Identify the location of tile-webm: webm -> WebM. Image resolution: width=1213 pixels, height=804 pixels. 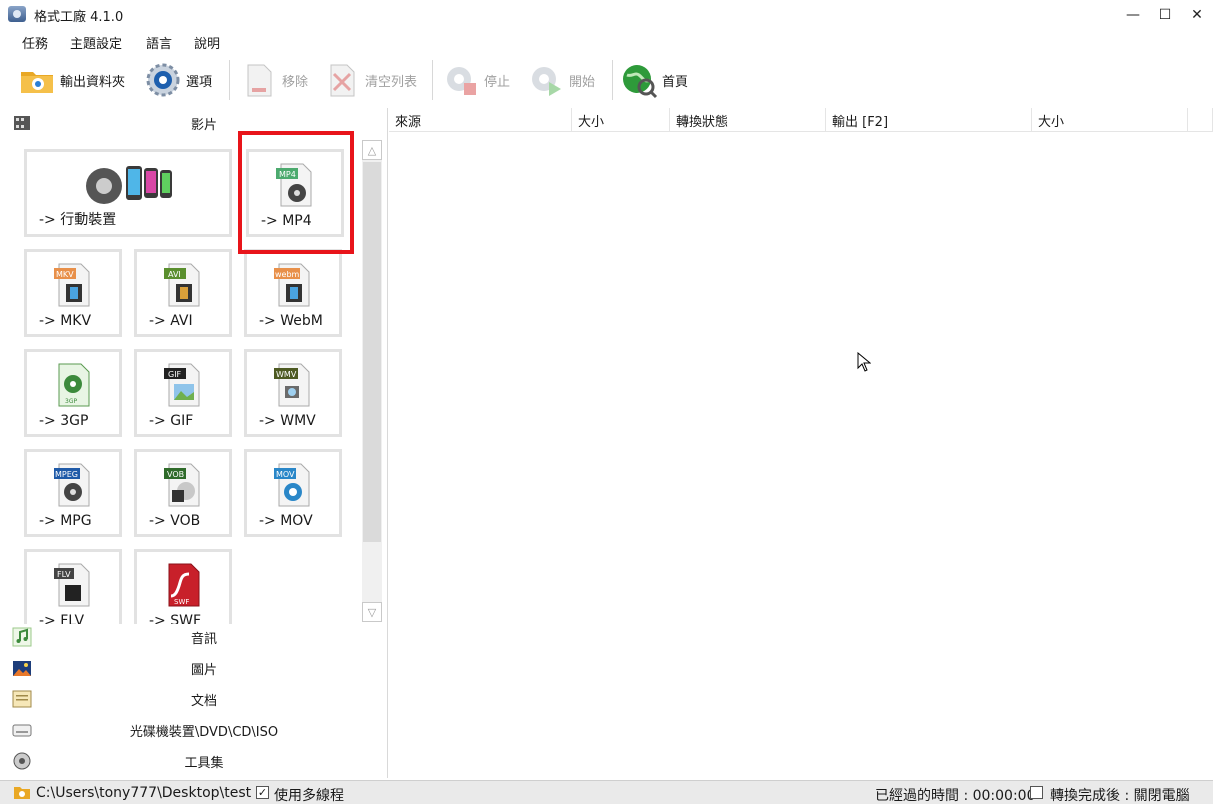
(293, 293).